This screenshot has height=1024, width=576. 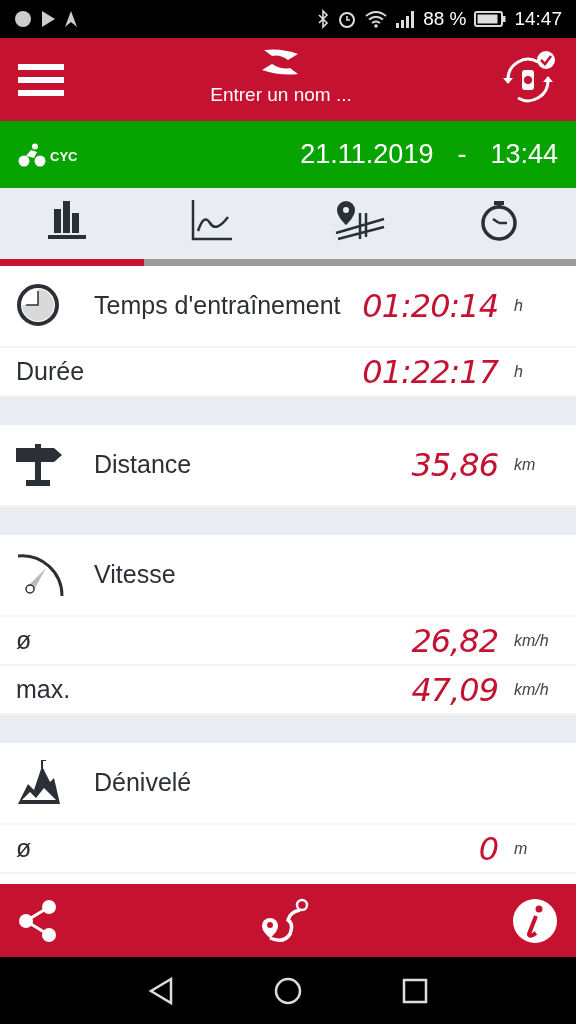 I want to click on clock-time: 14:47, so click(x=538, y=18).